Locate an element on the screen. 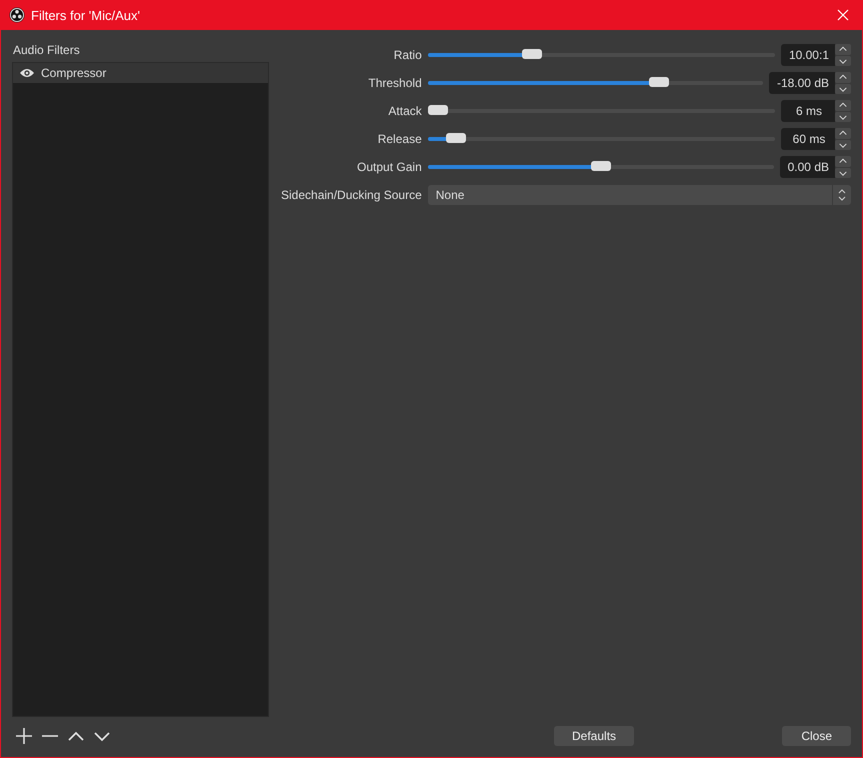  dropdown: None is located at coordinates (639, 195).